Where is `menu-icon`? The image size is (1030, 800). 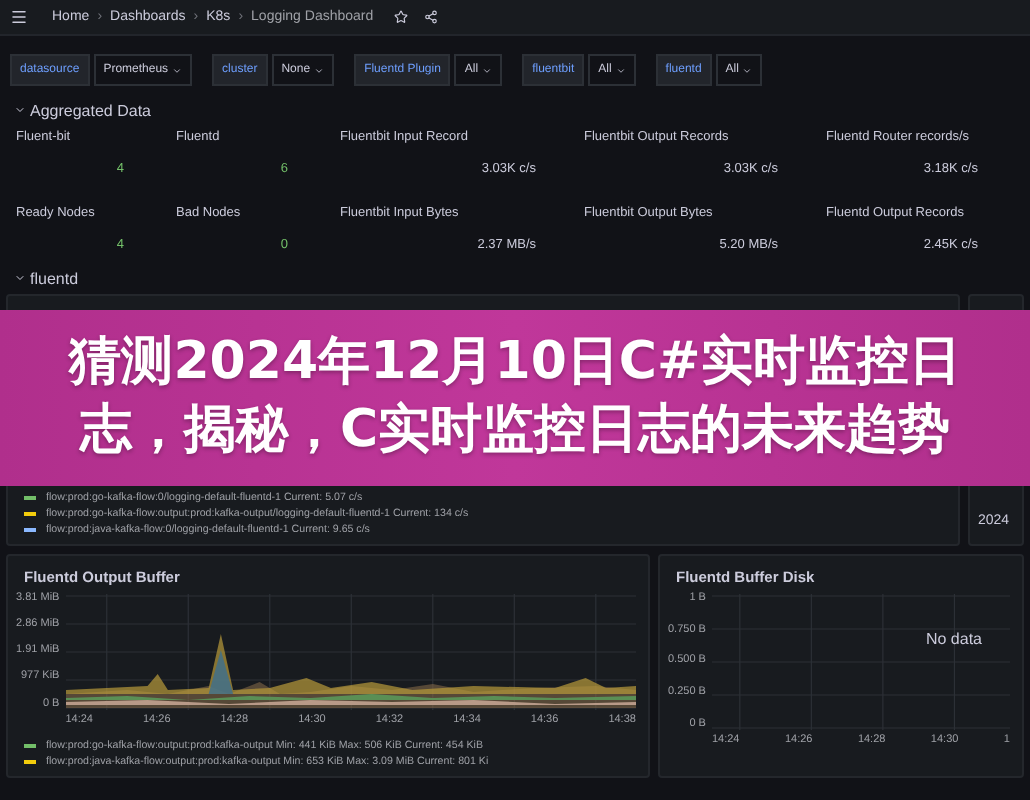 menu-icon is located at coordinates (19, 17).